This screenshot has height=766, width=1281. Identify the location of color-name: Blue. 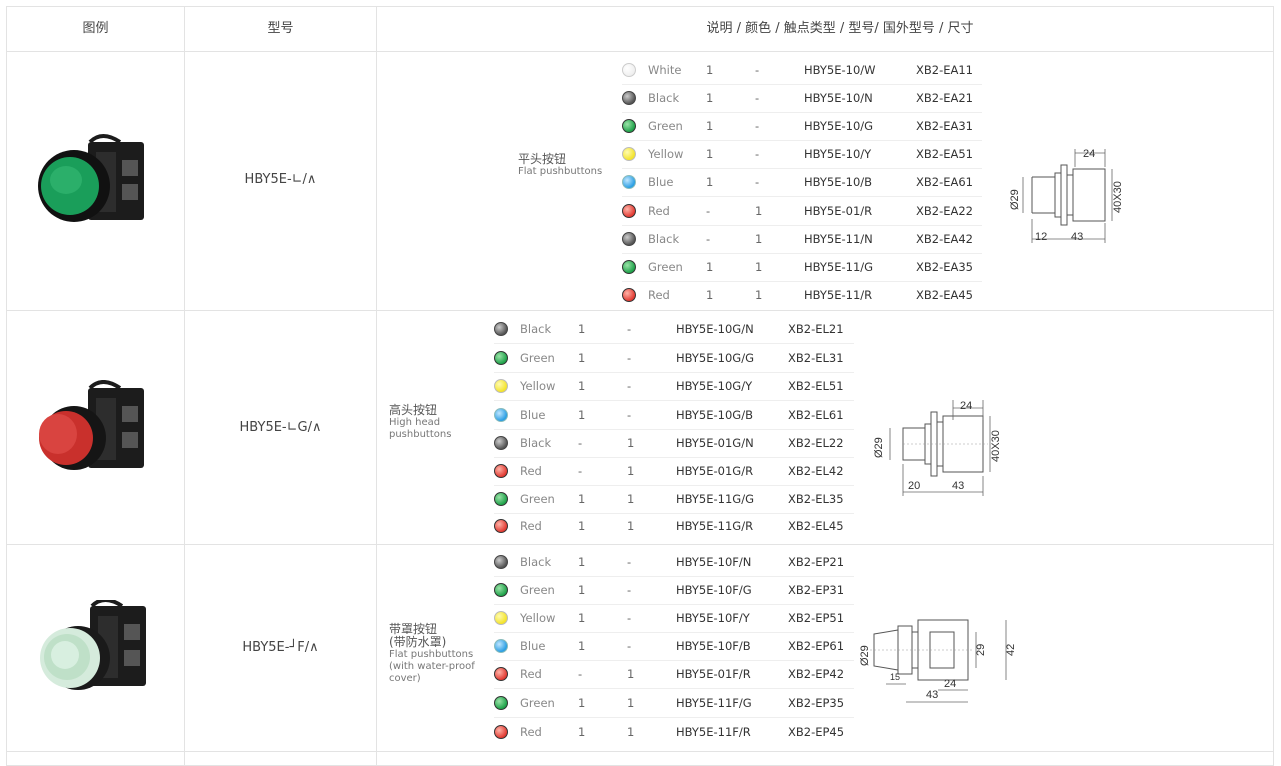
(533, 646).